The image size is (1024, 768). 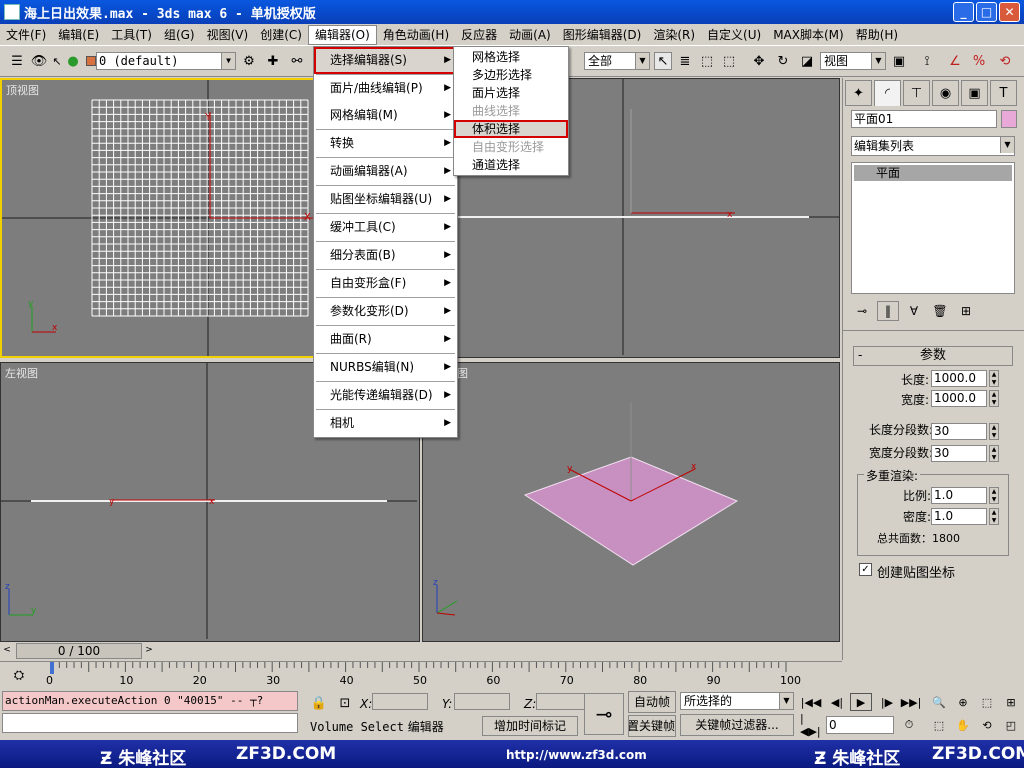 What do you see at coordinates (933, 173) in the screenshot?
I see `stack-item: 平面` at bounding box center [933, 173].